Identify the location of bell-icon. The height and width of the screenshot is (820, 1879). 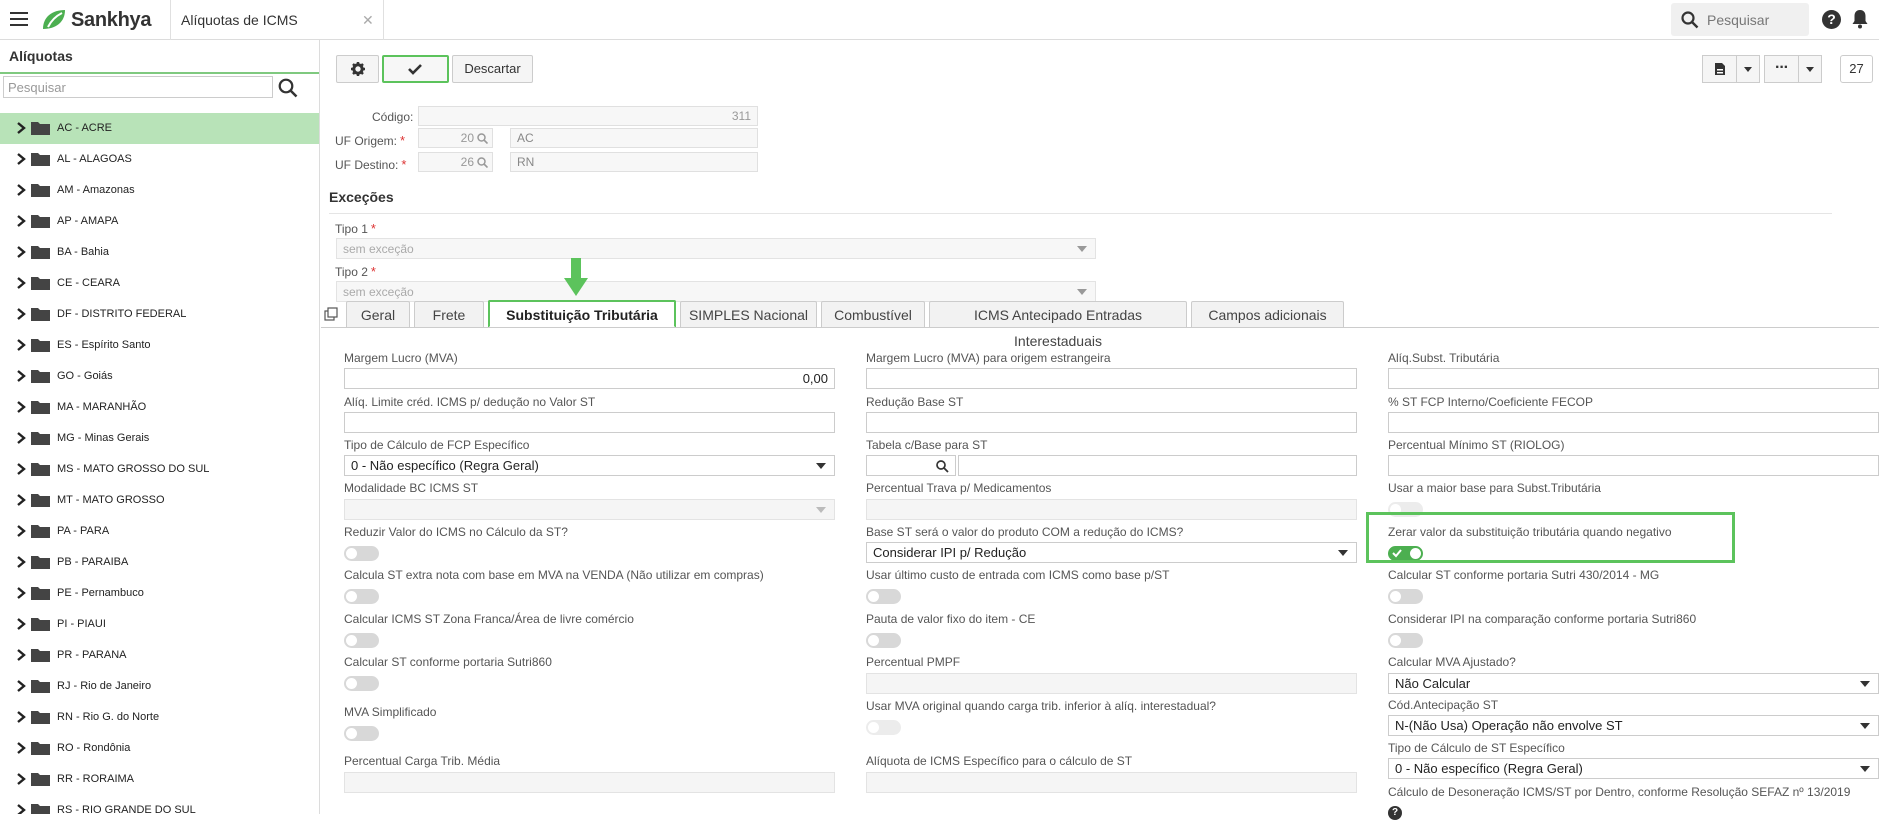
(1860, 19).